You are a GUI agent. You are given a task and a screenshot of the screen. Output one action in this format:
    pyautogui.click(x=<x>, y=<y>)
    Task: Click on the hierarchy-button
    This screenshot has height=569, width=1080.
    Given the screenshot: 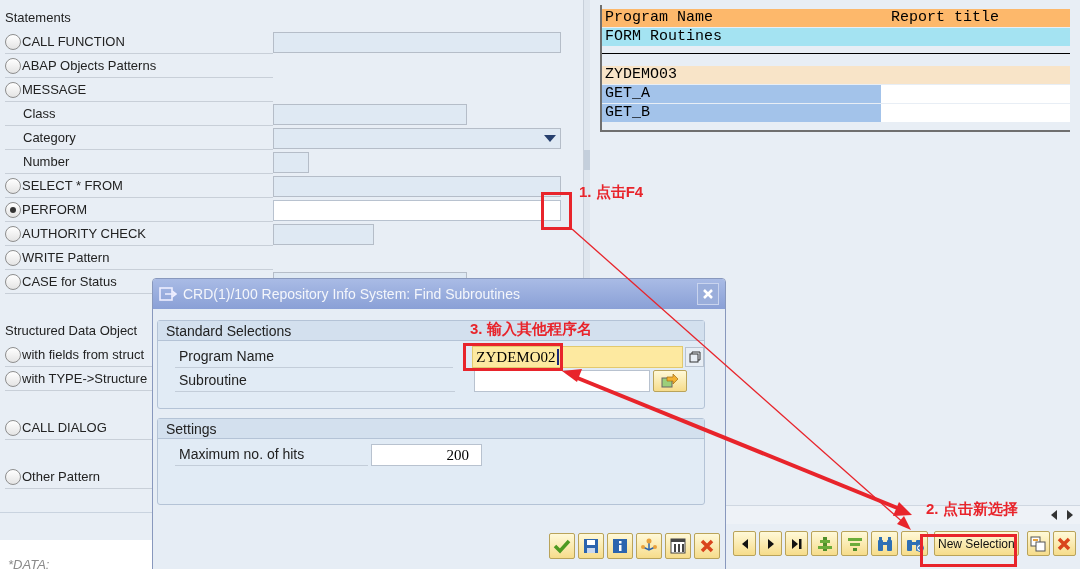 What is the action you would take?
    pyautogui.click(x=649, y=546)
    